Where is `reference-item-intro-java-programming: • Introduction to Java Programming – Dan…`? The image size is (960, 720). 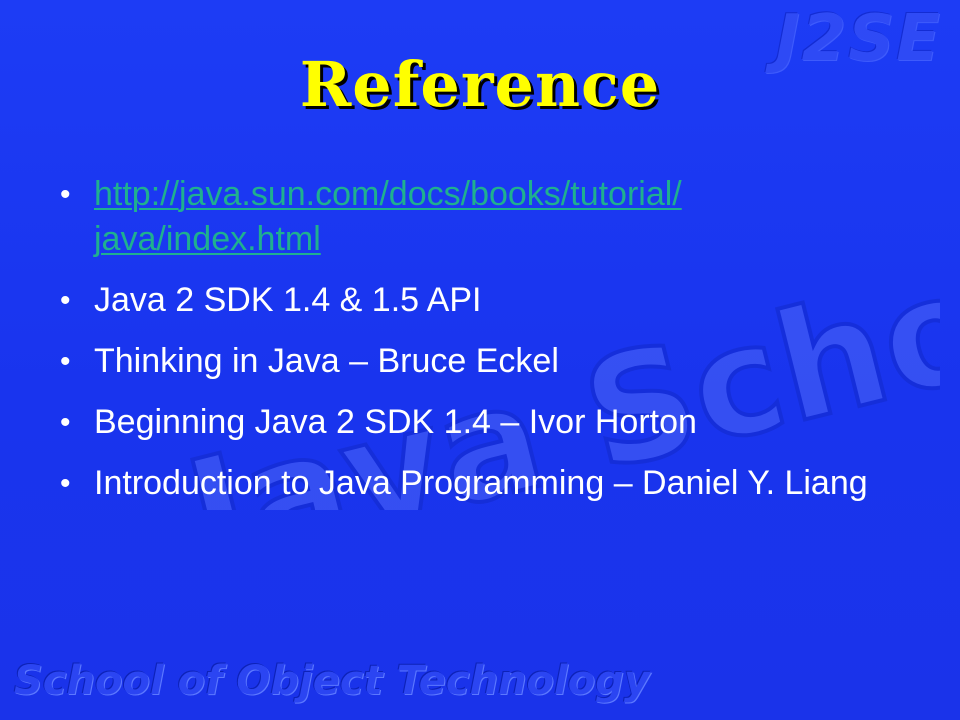 reference-item-intro-java-programming: • Introduction to Java Programming – Dan… is located at coordinates (500, 483).